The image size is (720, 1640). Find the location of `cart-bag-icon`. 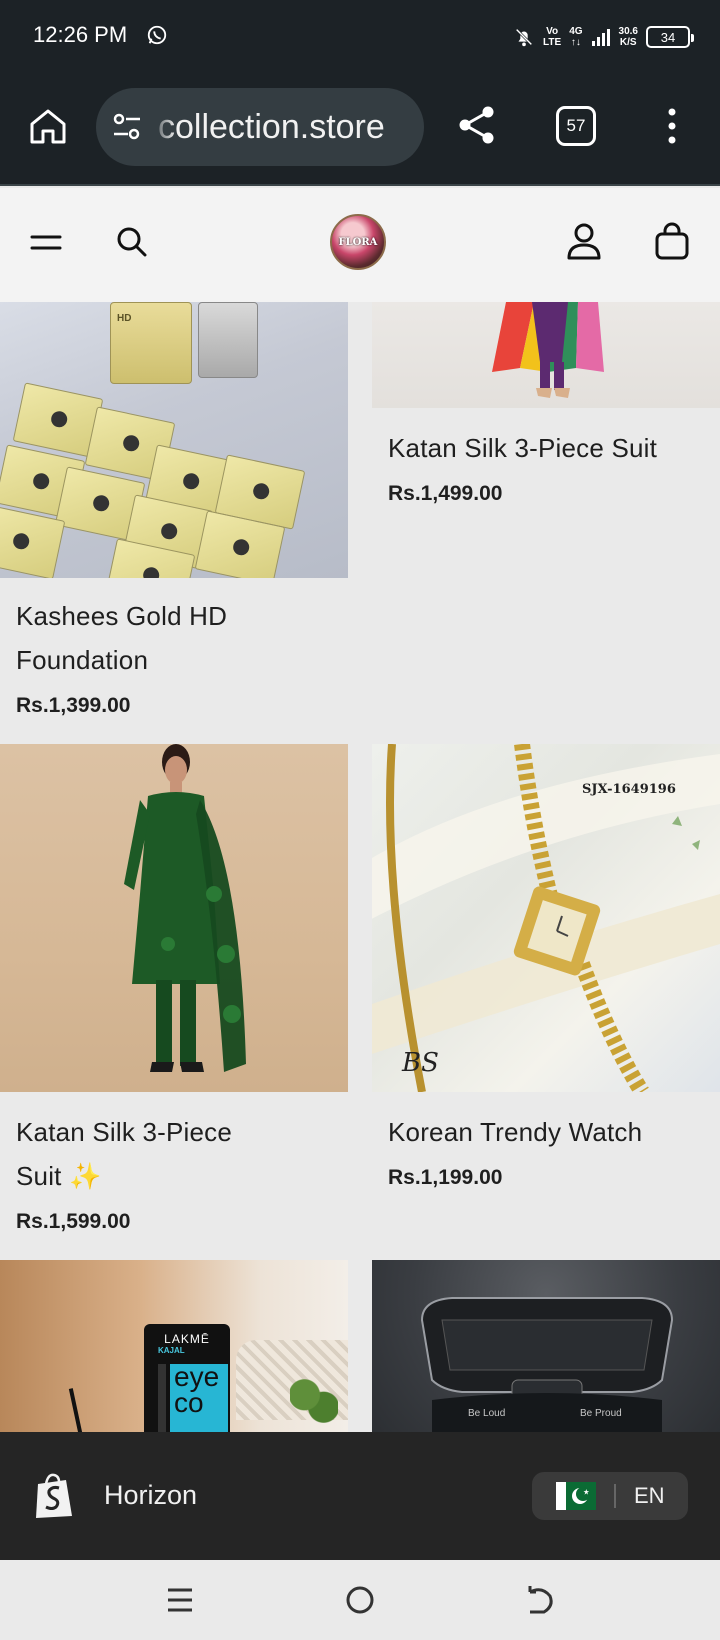

cart-bag-icon is located at coordinates (672, 241).